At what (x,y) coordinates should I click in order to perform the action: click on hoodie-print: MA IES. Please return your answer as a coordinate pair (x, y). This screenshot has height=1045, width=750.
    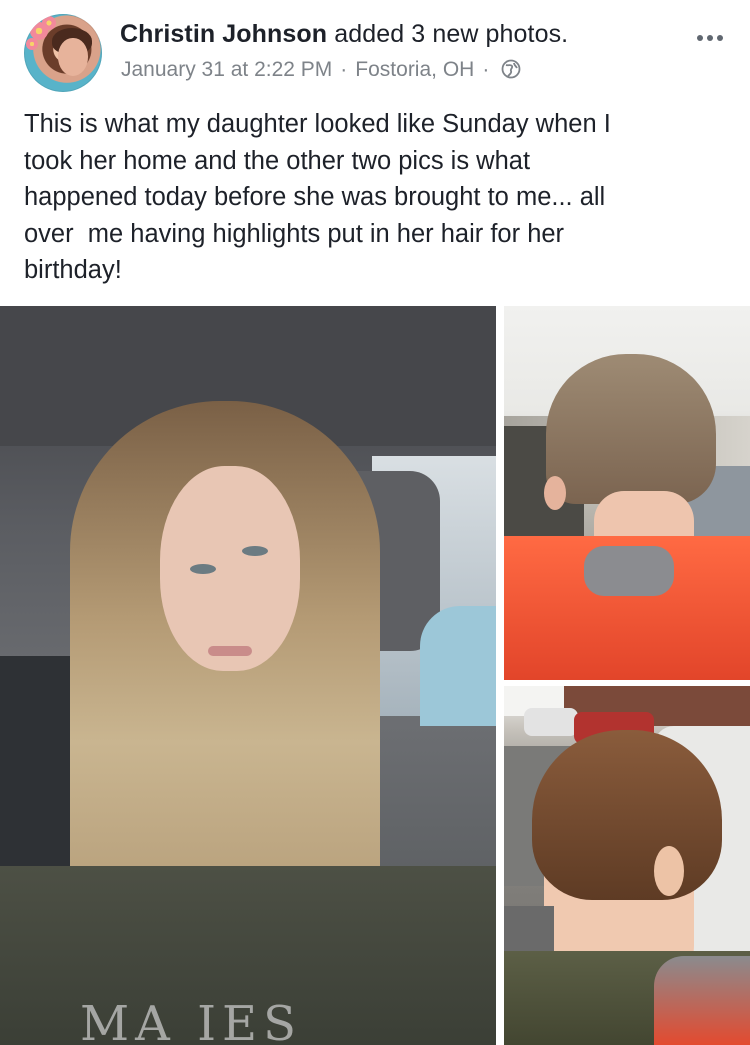
    Looking at the image, I should click on (191, 1020).